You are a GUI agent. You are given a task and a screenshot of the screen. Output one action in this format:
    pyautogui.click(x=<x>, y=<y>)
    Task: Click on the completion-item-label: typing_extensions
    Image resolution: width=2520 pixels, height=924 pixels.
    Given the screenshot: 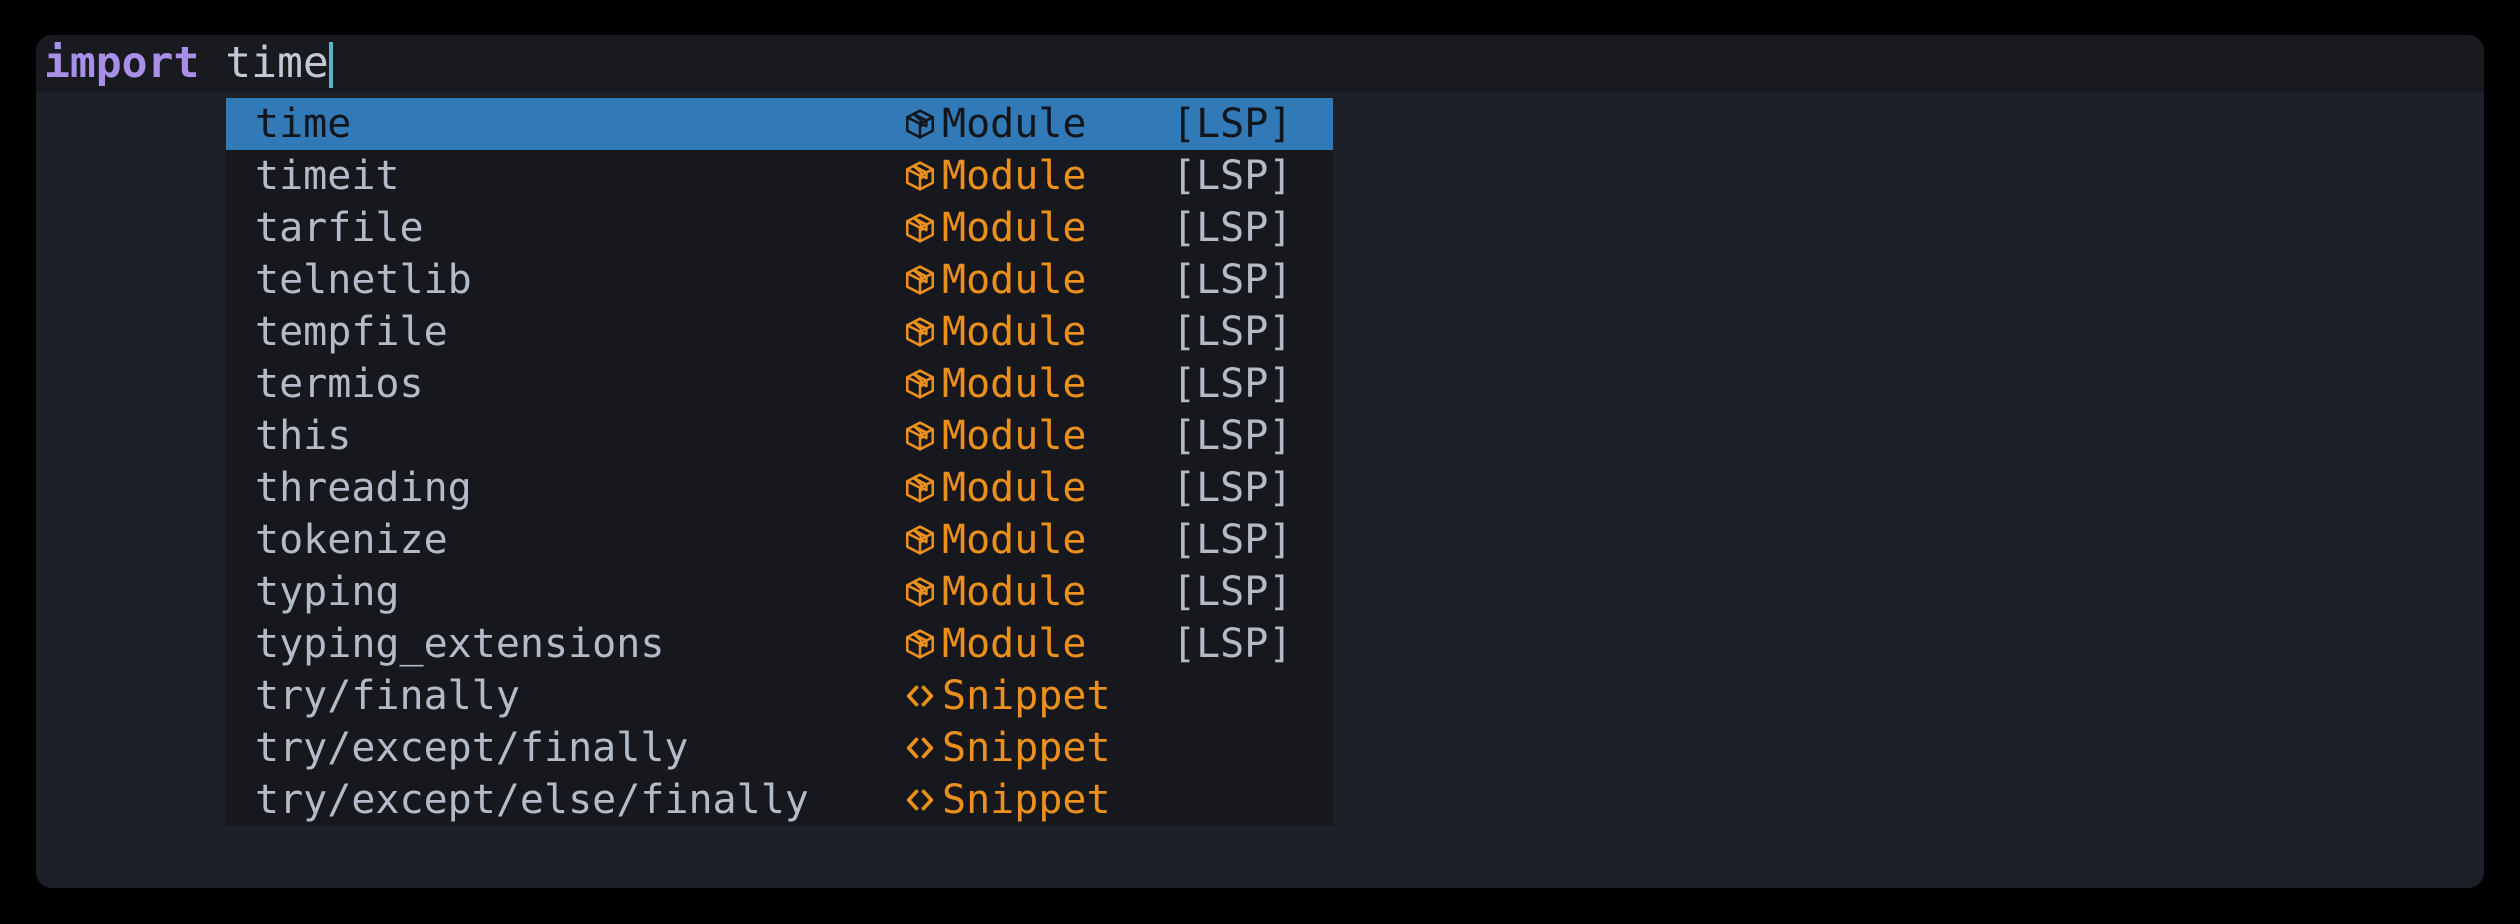 What is the action you would take?
    pyautogui.click(x=460, y=644)
    